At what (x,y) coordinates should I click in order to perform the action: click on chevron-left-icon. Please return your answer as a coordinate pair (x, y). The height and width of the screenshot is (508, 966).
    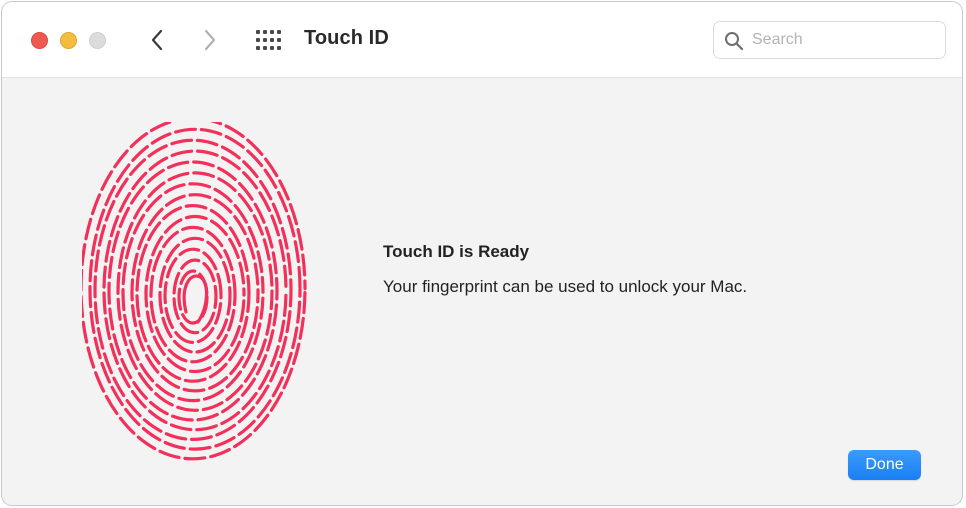
    Looking at the image, I should click on (157, 40).